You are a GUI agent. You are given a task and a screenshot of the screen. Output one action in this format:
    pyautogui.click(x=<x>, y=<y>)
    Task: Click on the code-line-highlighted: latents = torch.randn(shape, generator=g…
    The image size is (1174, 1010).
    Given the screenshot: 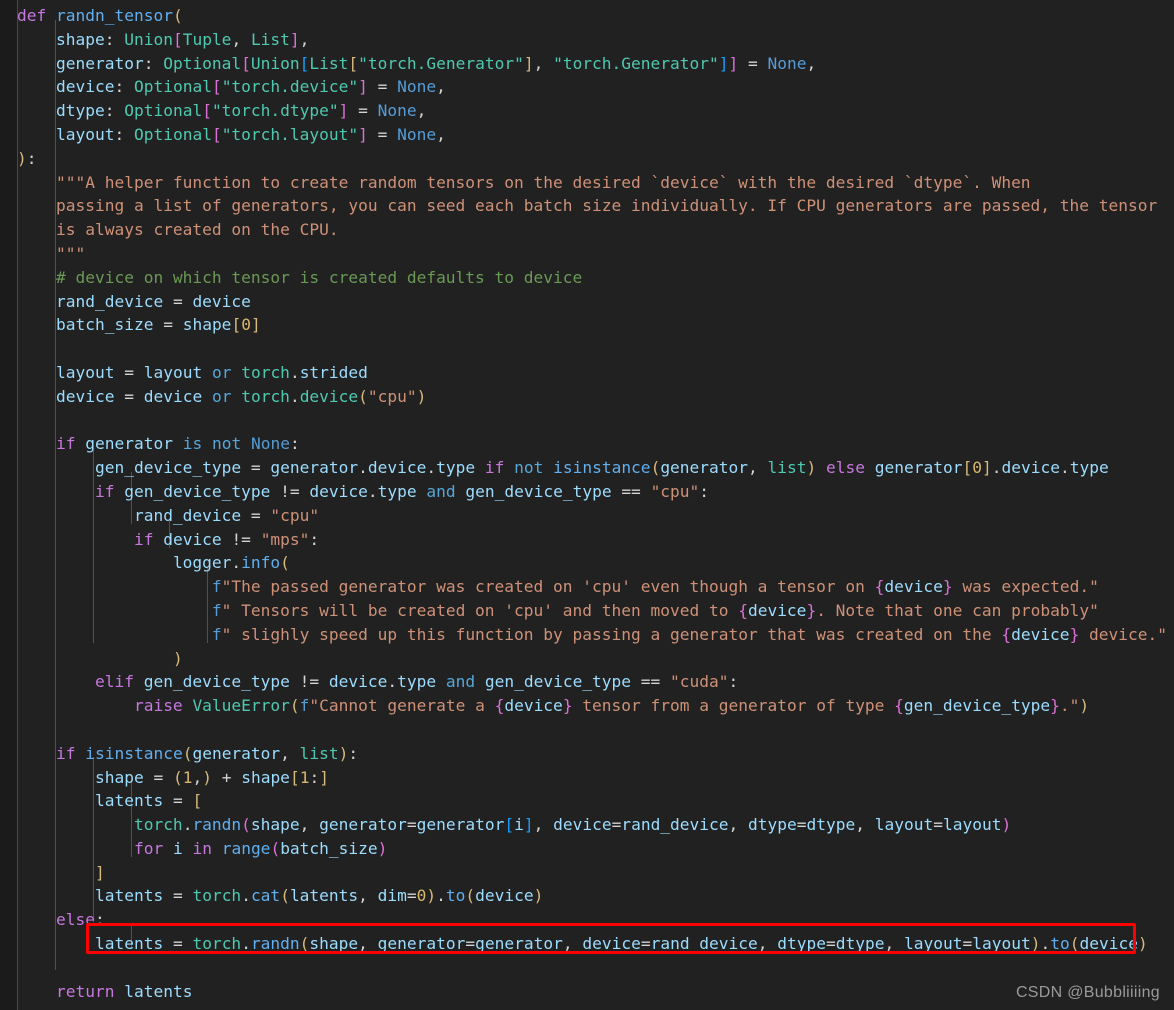 What is the action you would take?
    pyautogui.click(x=595, y=944)
    